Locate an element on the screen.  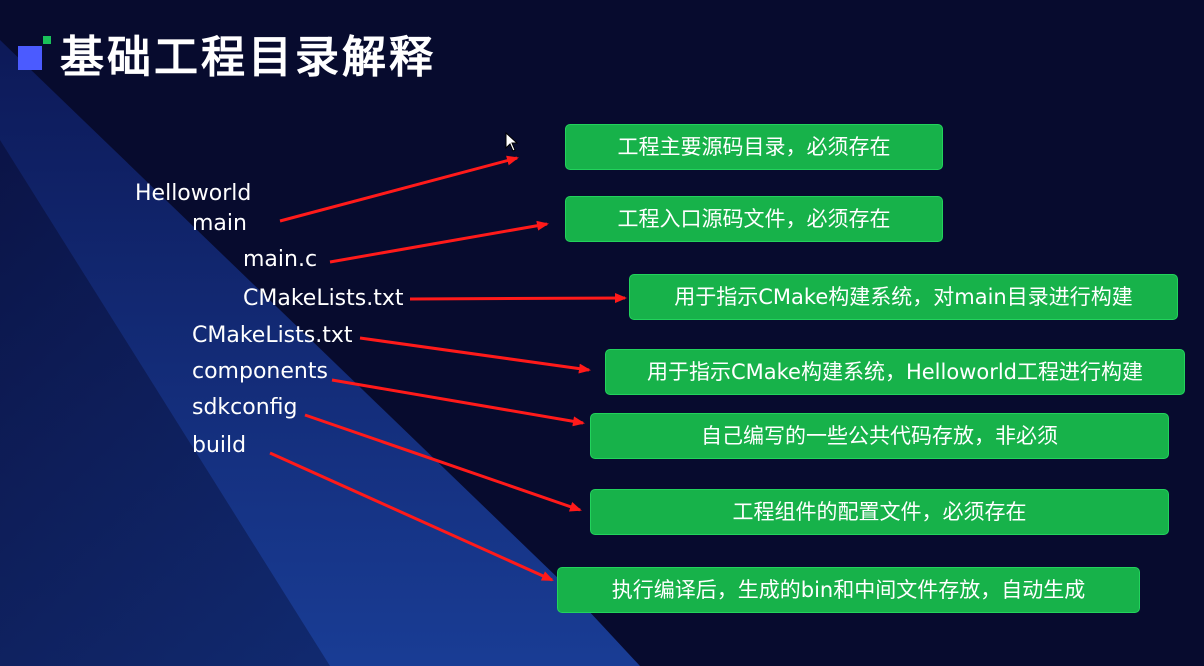
tree-item-main-c: main.c is located at coordinates (280, 259).